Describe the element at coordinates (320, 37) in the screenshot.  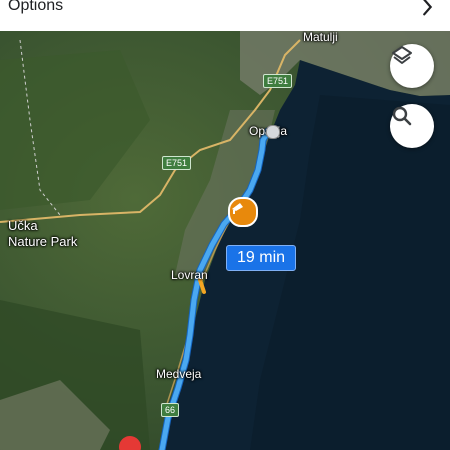
I see `place-label-matulji: Matulji` at that location.